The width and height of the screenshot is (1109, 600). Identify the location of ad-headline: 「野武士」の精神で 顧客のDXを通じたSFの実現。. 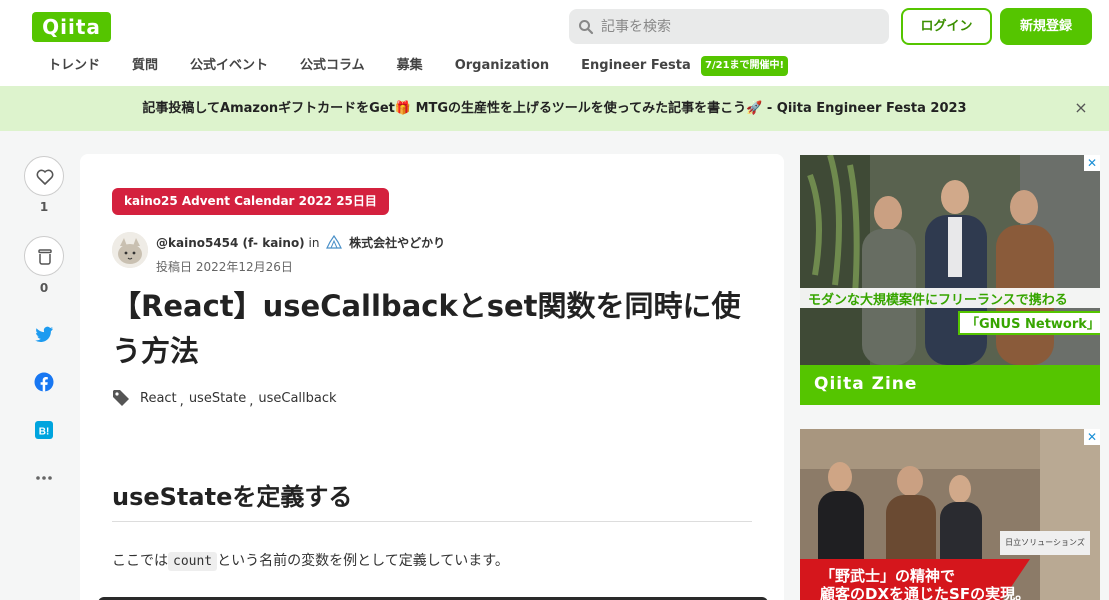
(925, 583).